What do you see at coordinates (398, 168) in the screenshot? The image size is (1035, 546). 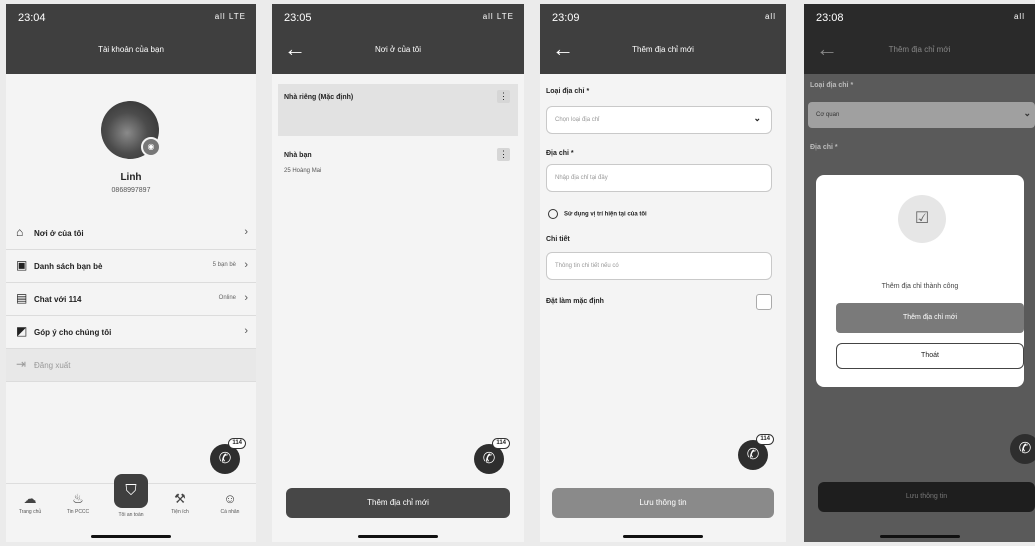 I see `address-card: Nhà bạn 25 Hoàng Mai ⋮` at bounding box center [398, 168].